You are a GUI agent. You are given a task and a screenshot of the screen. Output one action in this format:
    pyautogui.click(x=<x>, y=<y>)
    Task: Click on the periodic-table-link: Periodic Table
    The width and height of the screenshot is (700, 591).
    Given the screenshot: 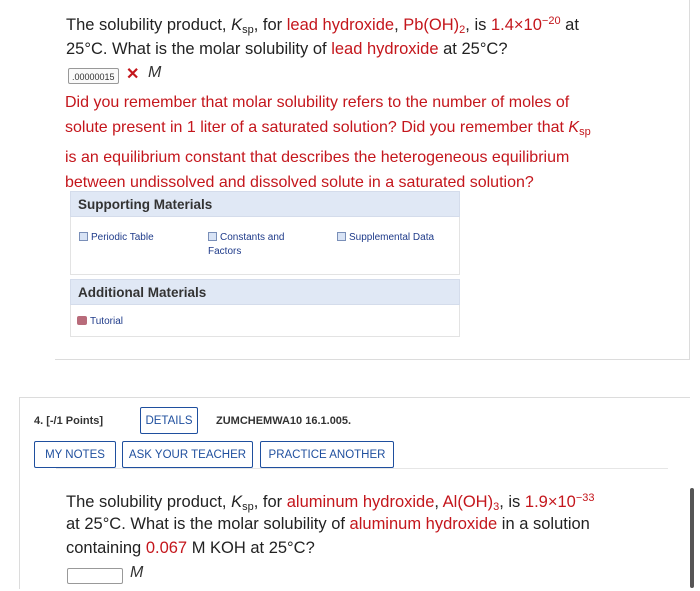 What is the action you would take?
    pyautogui.click(x=116, y=238)
    